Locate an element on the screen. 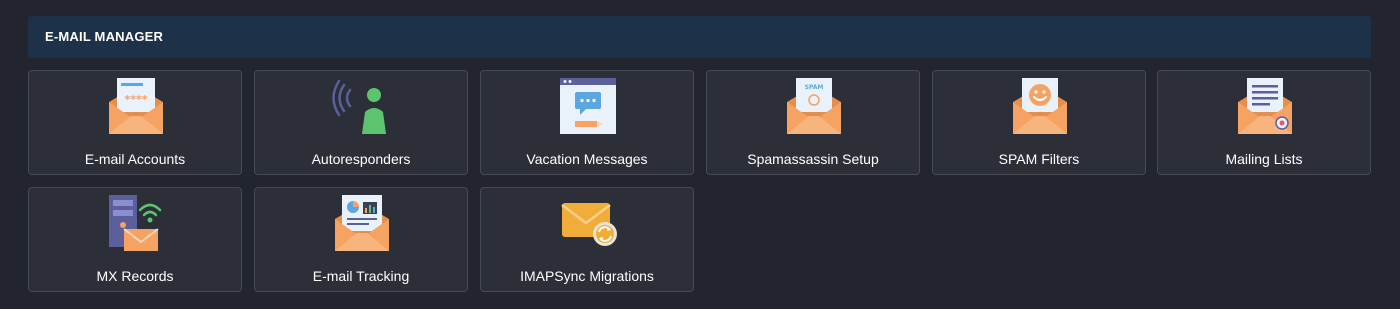  tile-mx-records: MX Records is located at coordinates (135, 239).